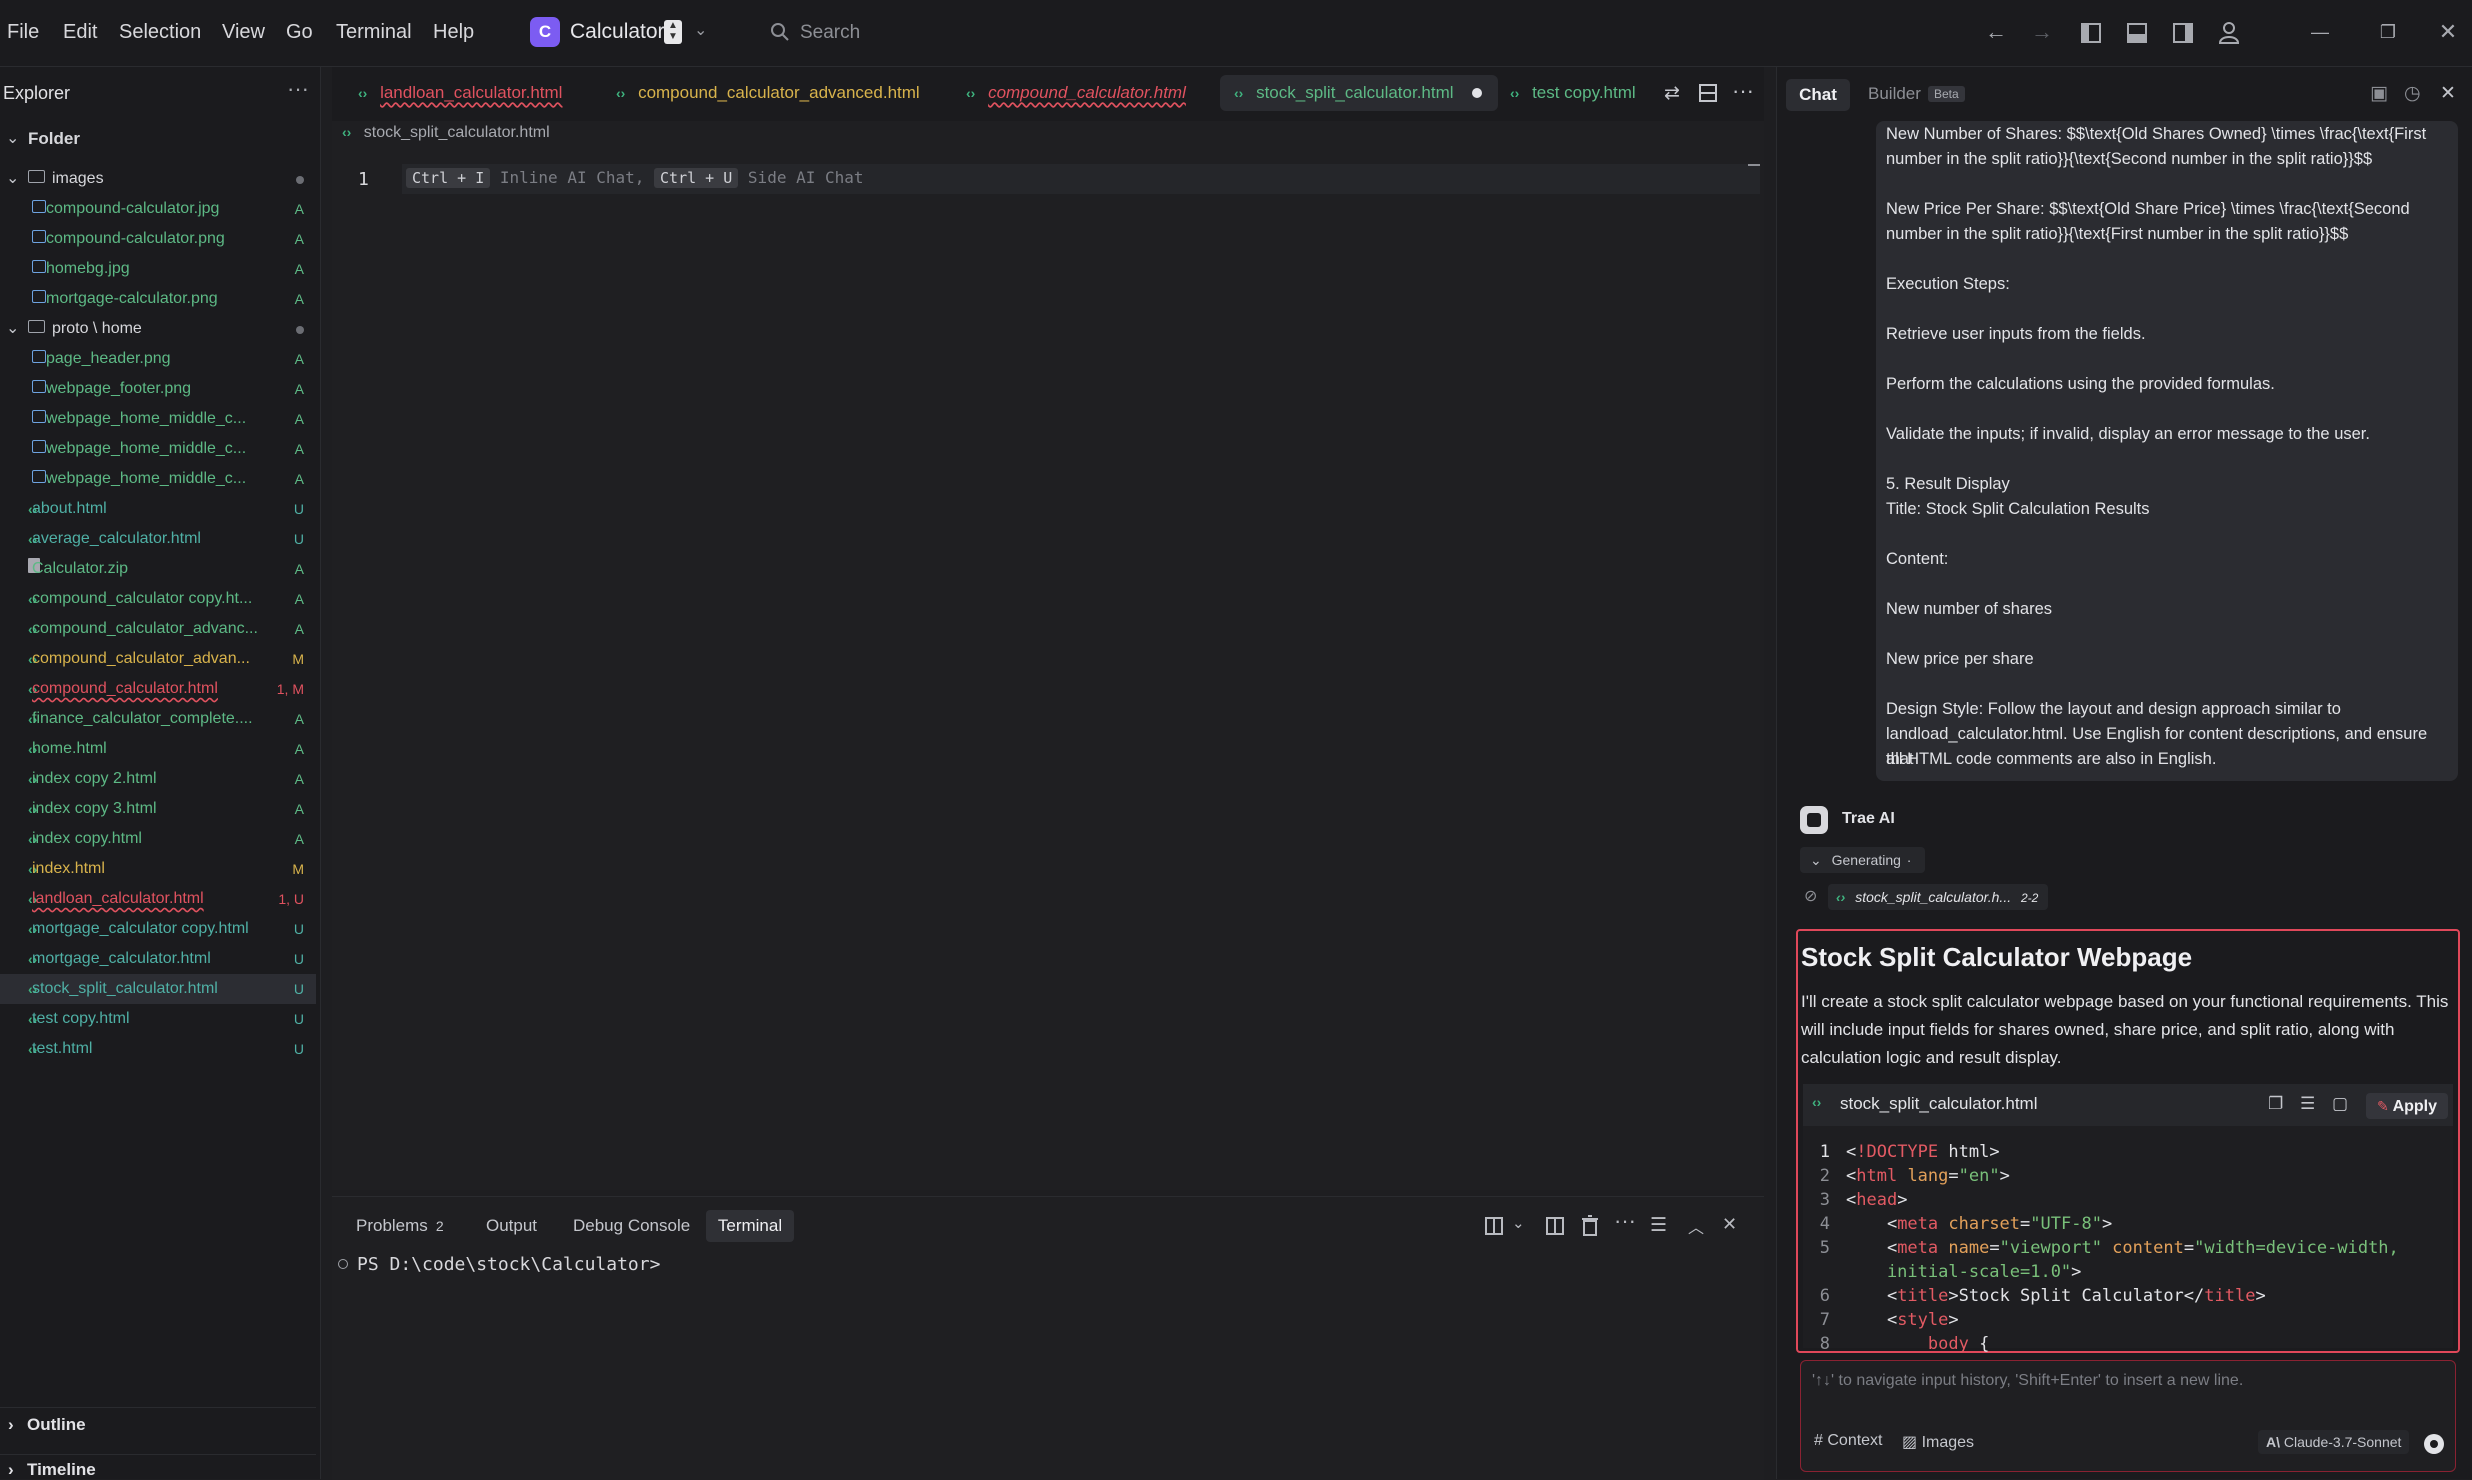 The width and height of the screenshot is (2472, 1480). I want to click on menu-selection: Selection, so click(160, 32).